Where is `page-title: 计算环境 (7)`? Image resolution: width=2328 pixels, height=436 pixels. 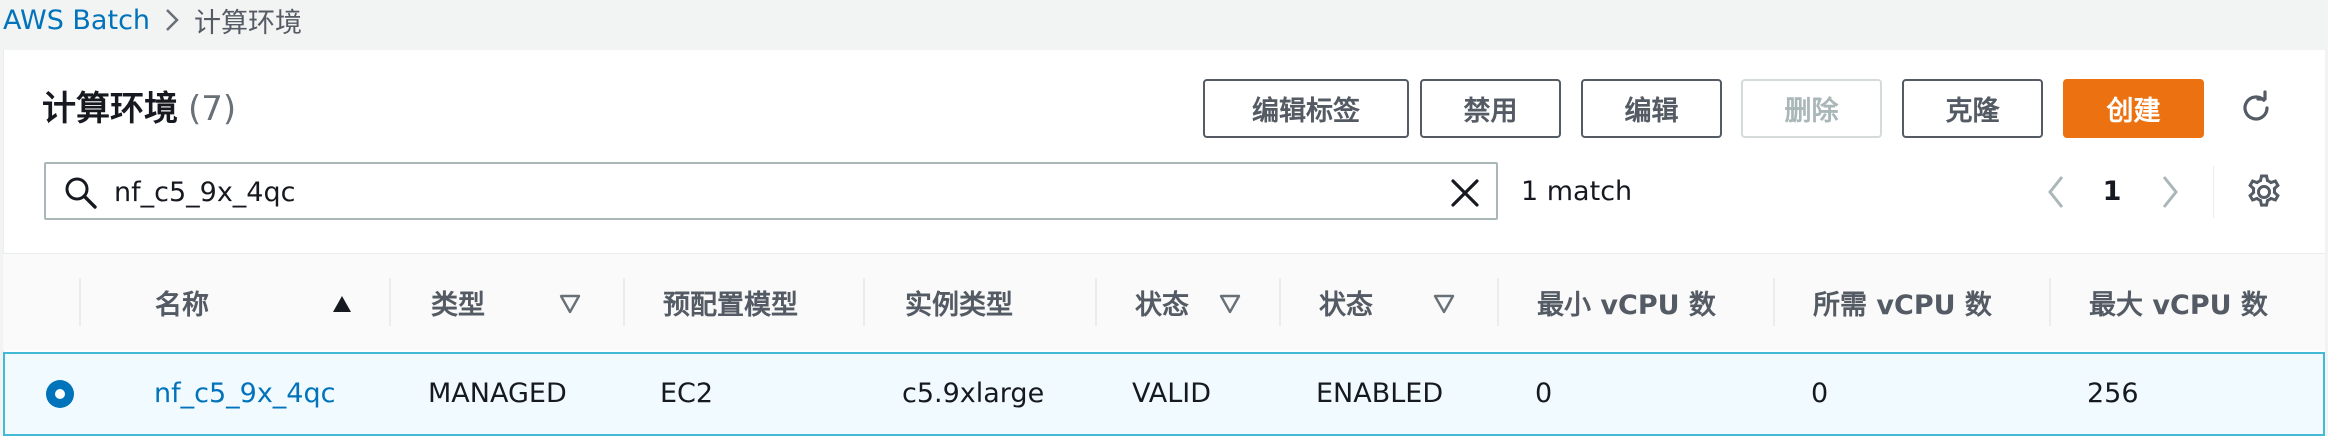
page-title: 计算环境 (7) is located at coordinates (139, 109).